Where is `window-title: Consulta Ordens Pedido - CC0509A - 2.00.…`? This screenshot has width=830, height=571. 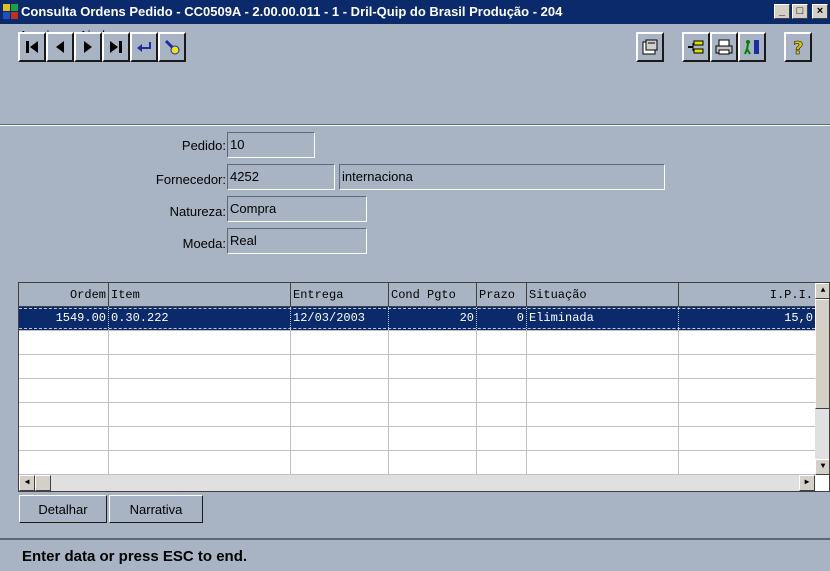 window-title: Consulta Ordens Pedido - CC0509A - 2.00.… is located at coordinates (292, 11).